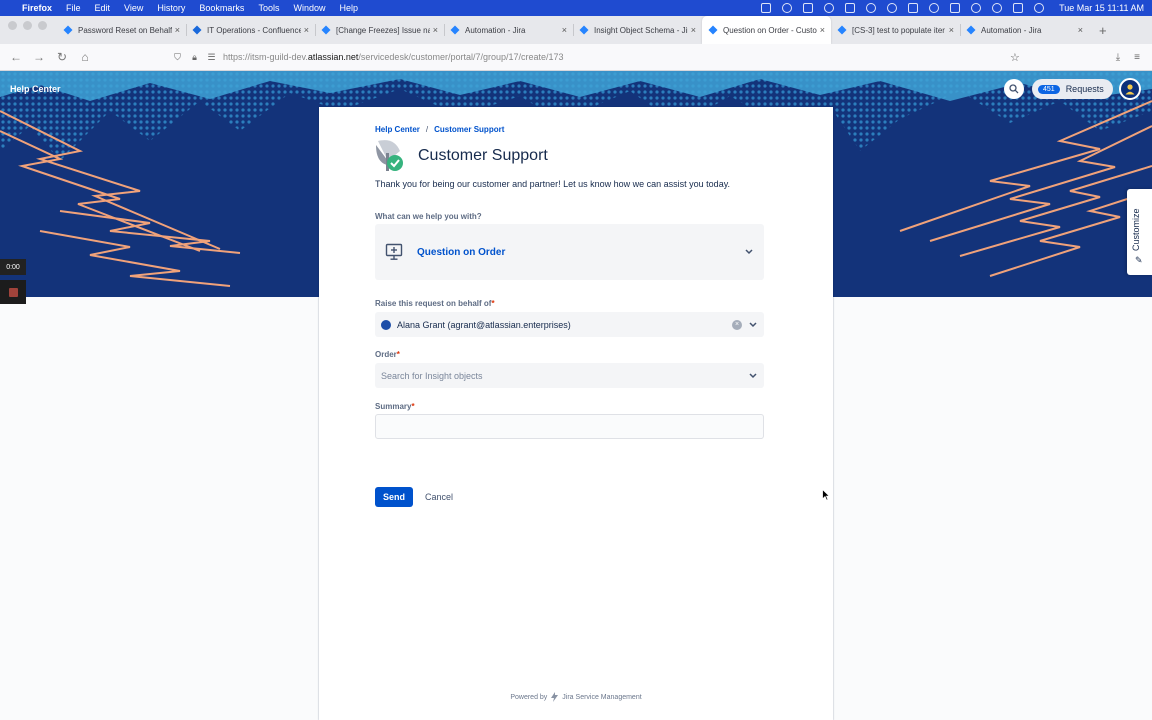 The height and width of the screenshot is (720, 1152). What do you see at coordinates (397, 129) in the screenshot?
I see `breadcrumb-help-center: Help Center` at bounding box center [397, 129].